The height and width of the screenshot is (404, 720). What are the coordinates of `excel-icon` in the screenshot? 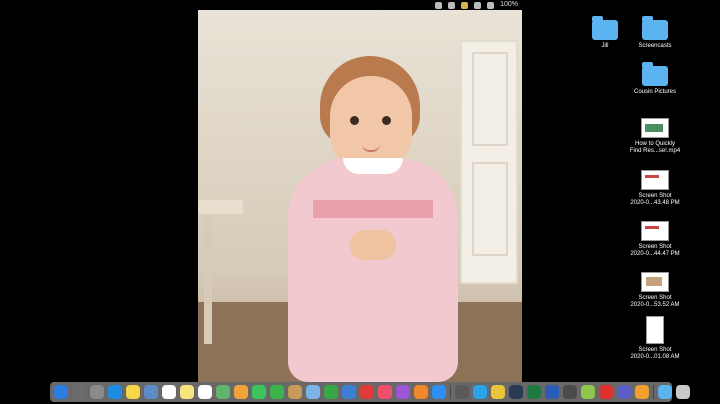 It's located at (534, 392).